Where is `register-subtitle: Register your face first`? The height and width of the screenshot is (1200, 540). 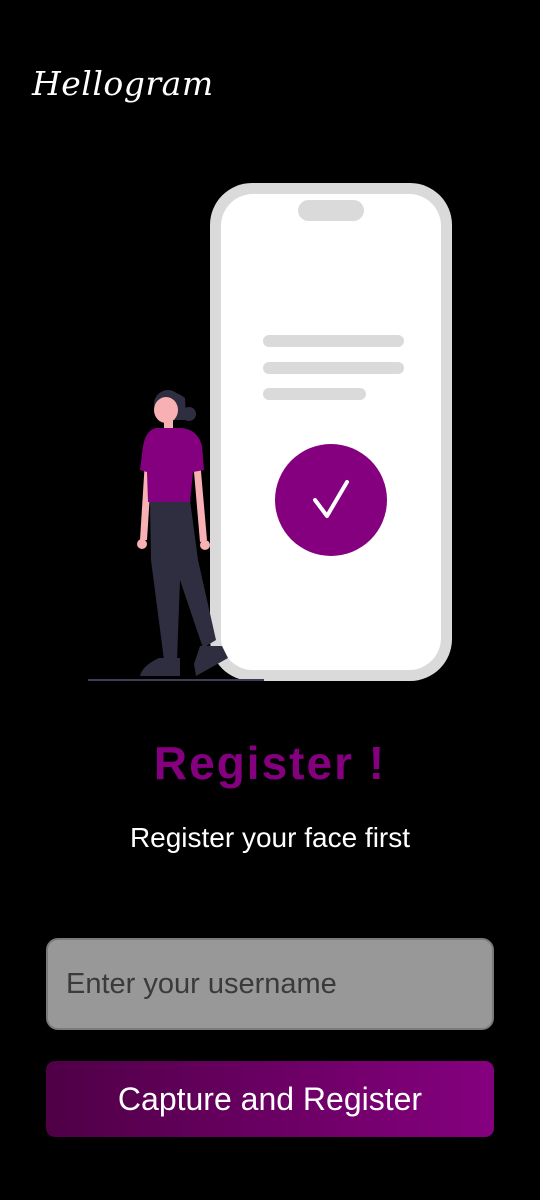
register-subtitle: Register your face first is located at coordinates (270, 837).